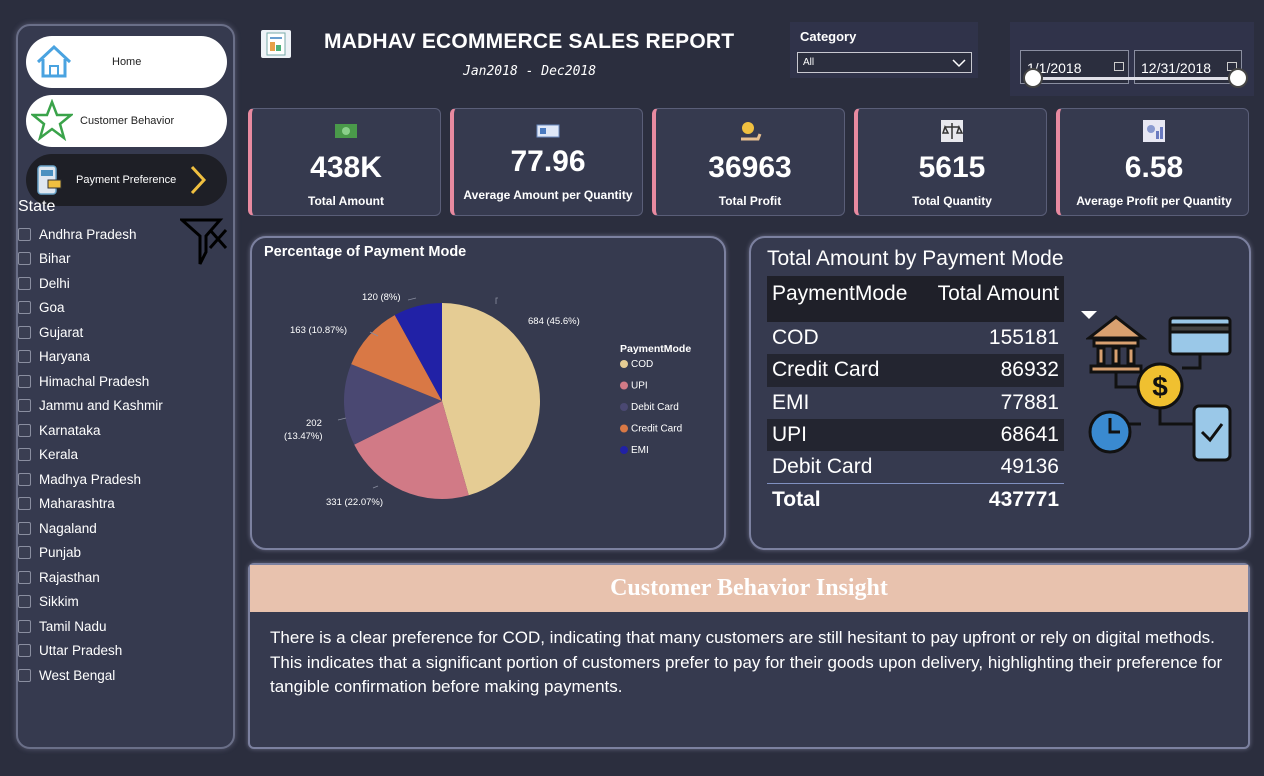 The width and height of the screenshot is (1264, 776). What do you see at coordinates (113, 602) in the screenshot?
I see `state-filter-item: Sikkim` at bounding box center [113, 602].